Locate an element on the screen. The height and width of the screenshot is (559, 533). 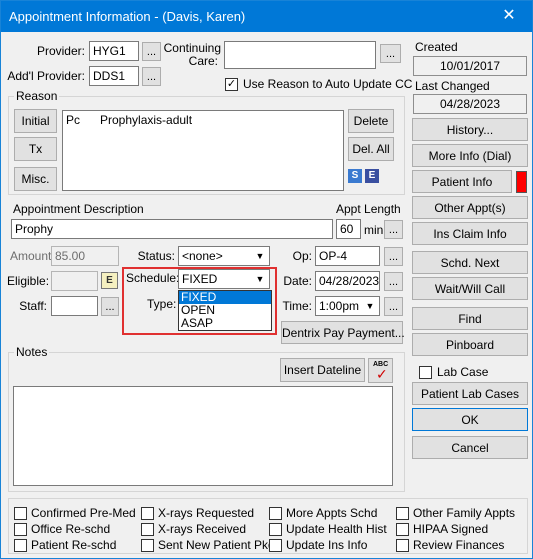
ok-button: OK is located at coordinates (470, 419).